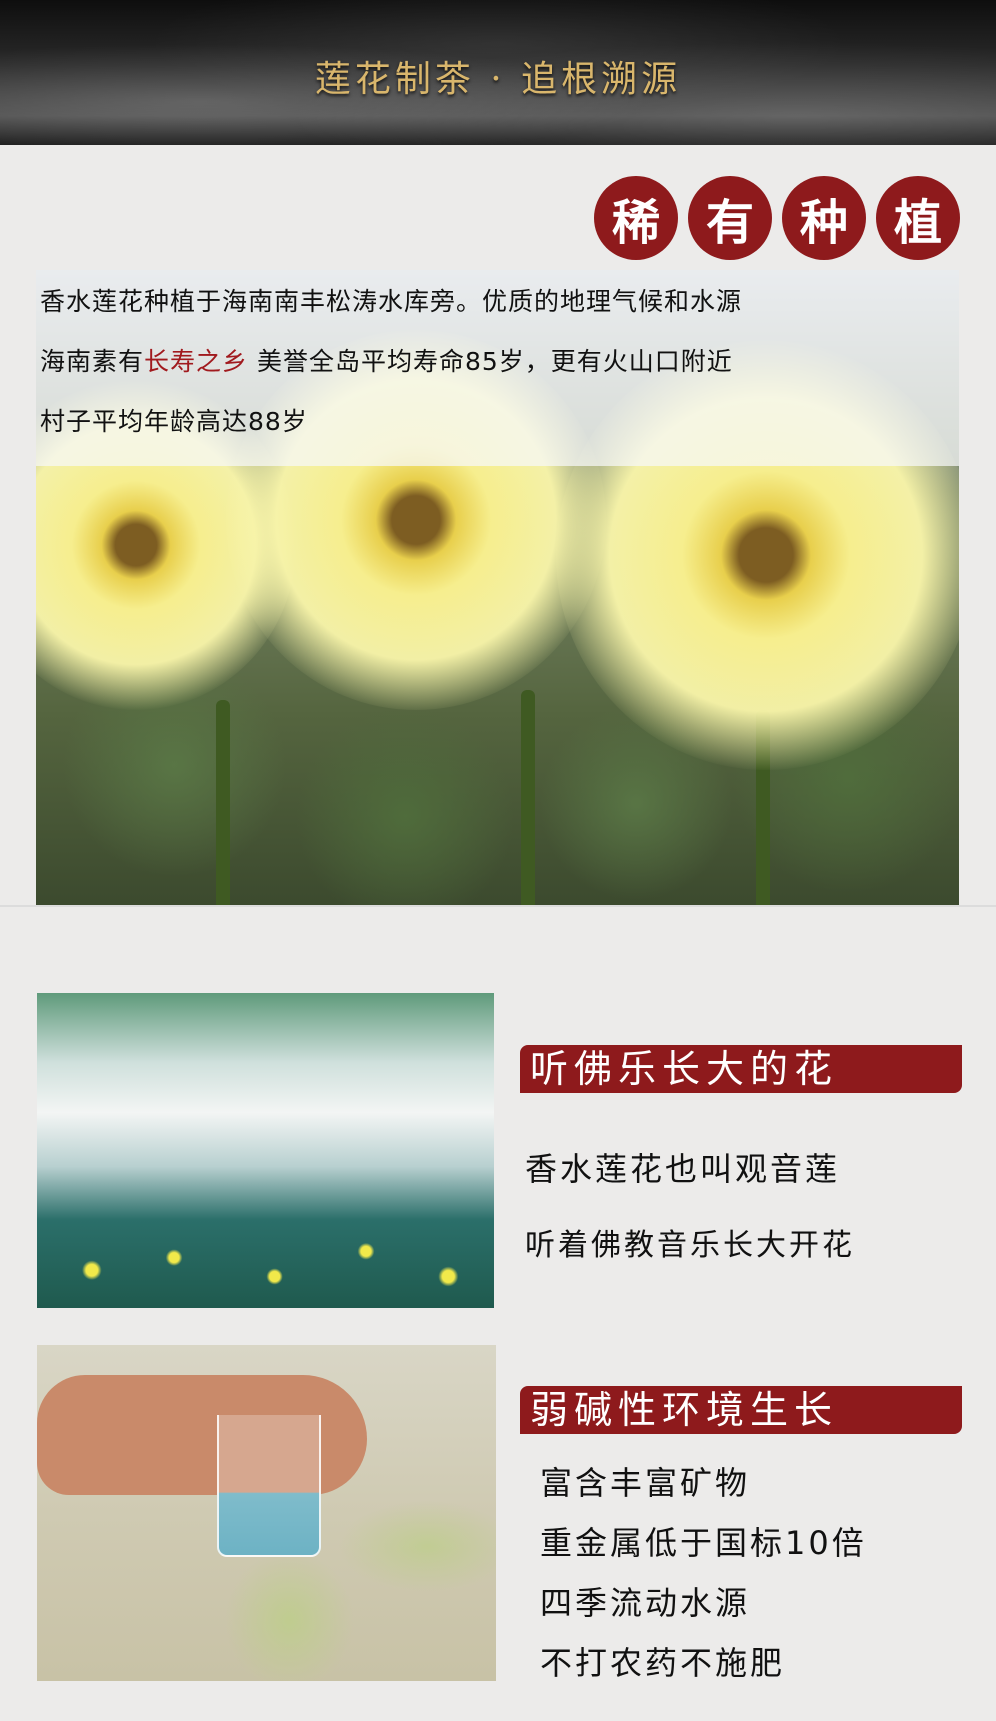 Image resolution: width=996 pixels, height=1721 pixels. What do you see at coordinates (741, 1410) in the screenshot?
I see `section2-title-tag: 弱碱性环境生长` at bounding box center [741, 1410].